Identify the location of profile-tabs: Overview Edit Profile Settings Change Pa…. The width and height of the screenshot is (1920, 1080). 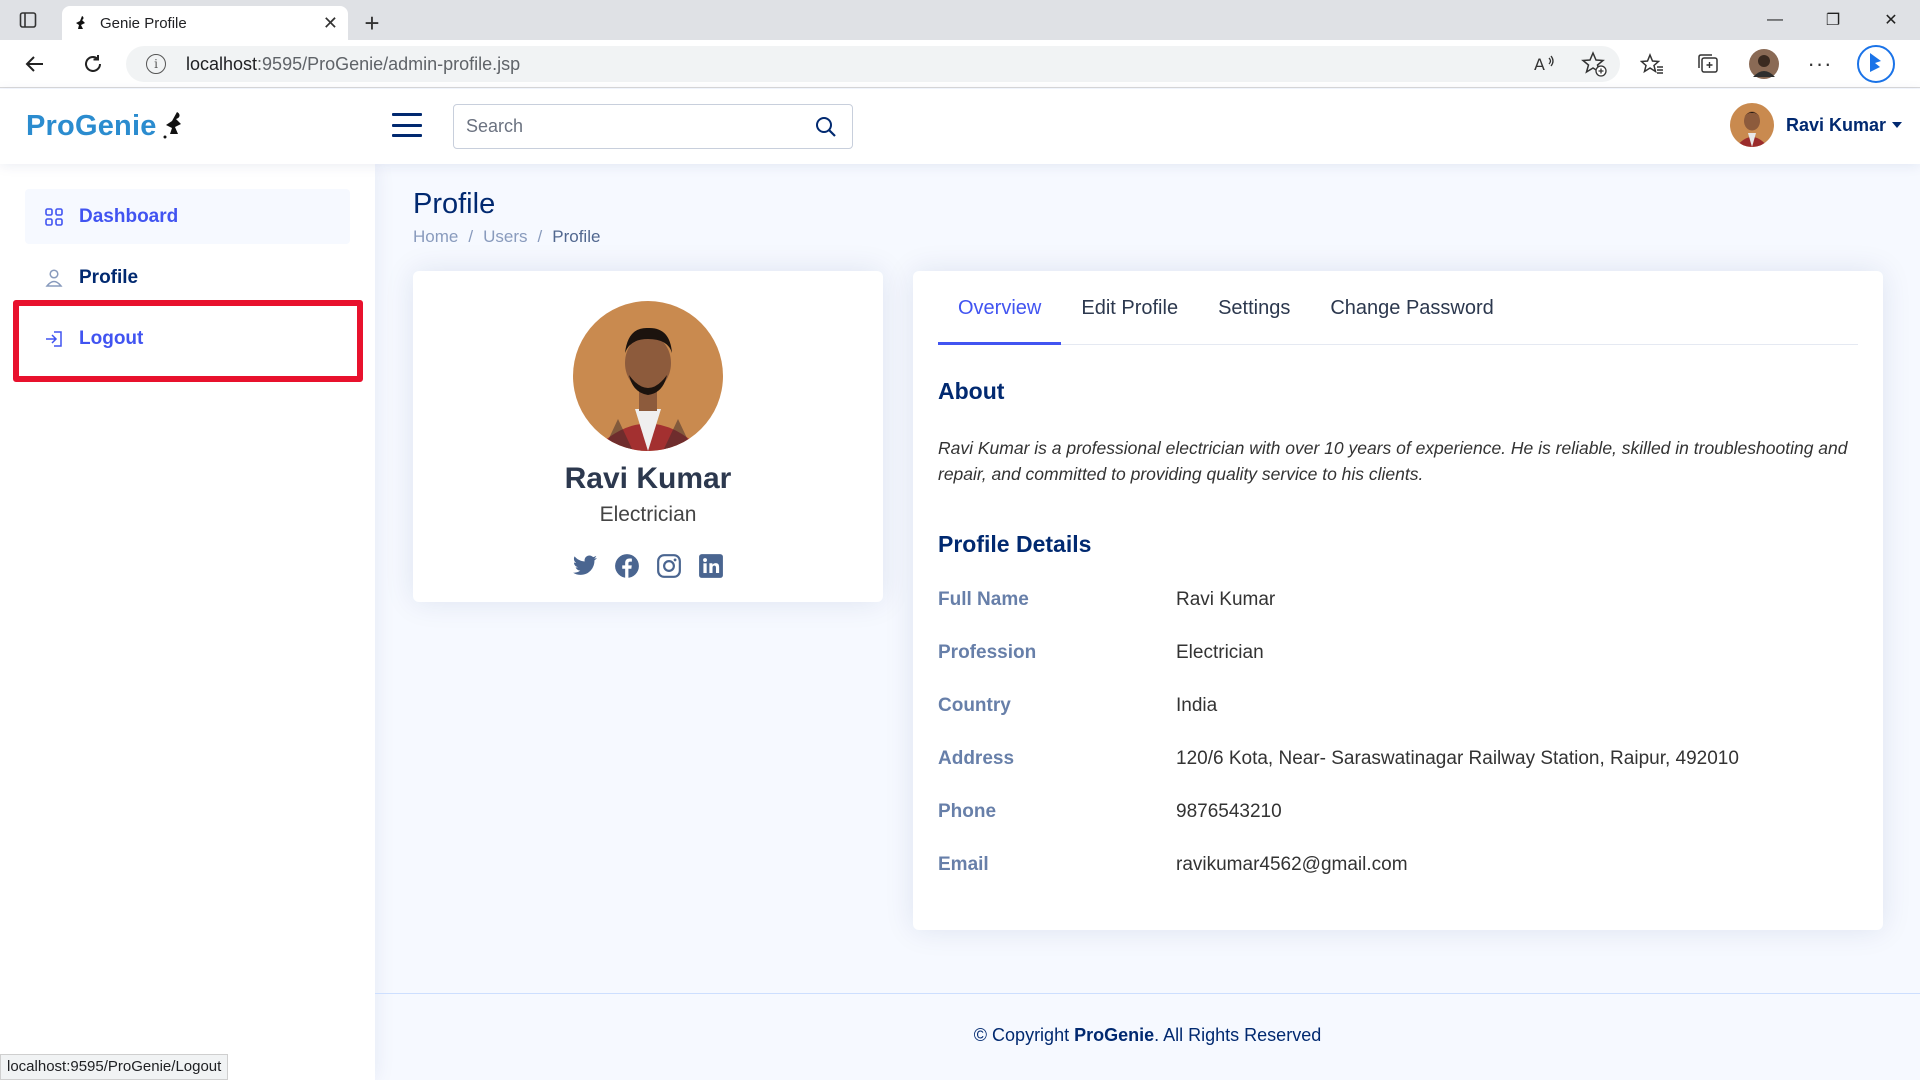
(1398, 318).